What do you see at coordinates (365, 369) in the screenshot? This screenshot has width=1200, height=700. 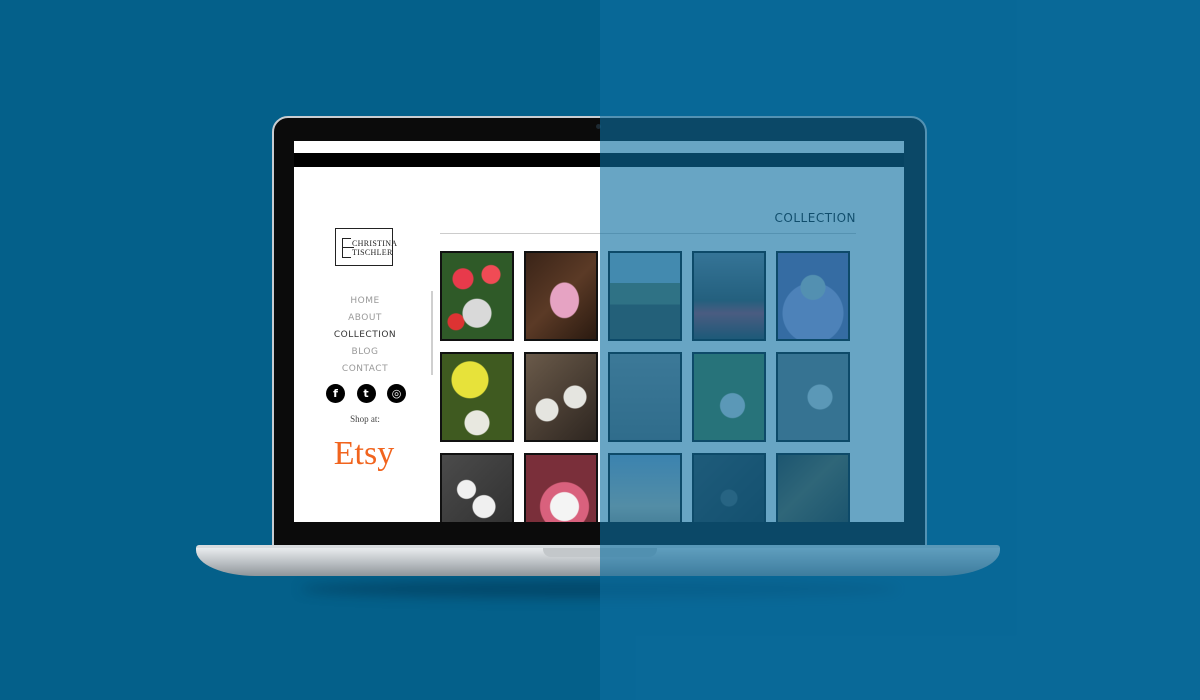 I see `nav-item-contact: CONTACT` at bounding box center [365, 369].